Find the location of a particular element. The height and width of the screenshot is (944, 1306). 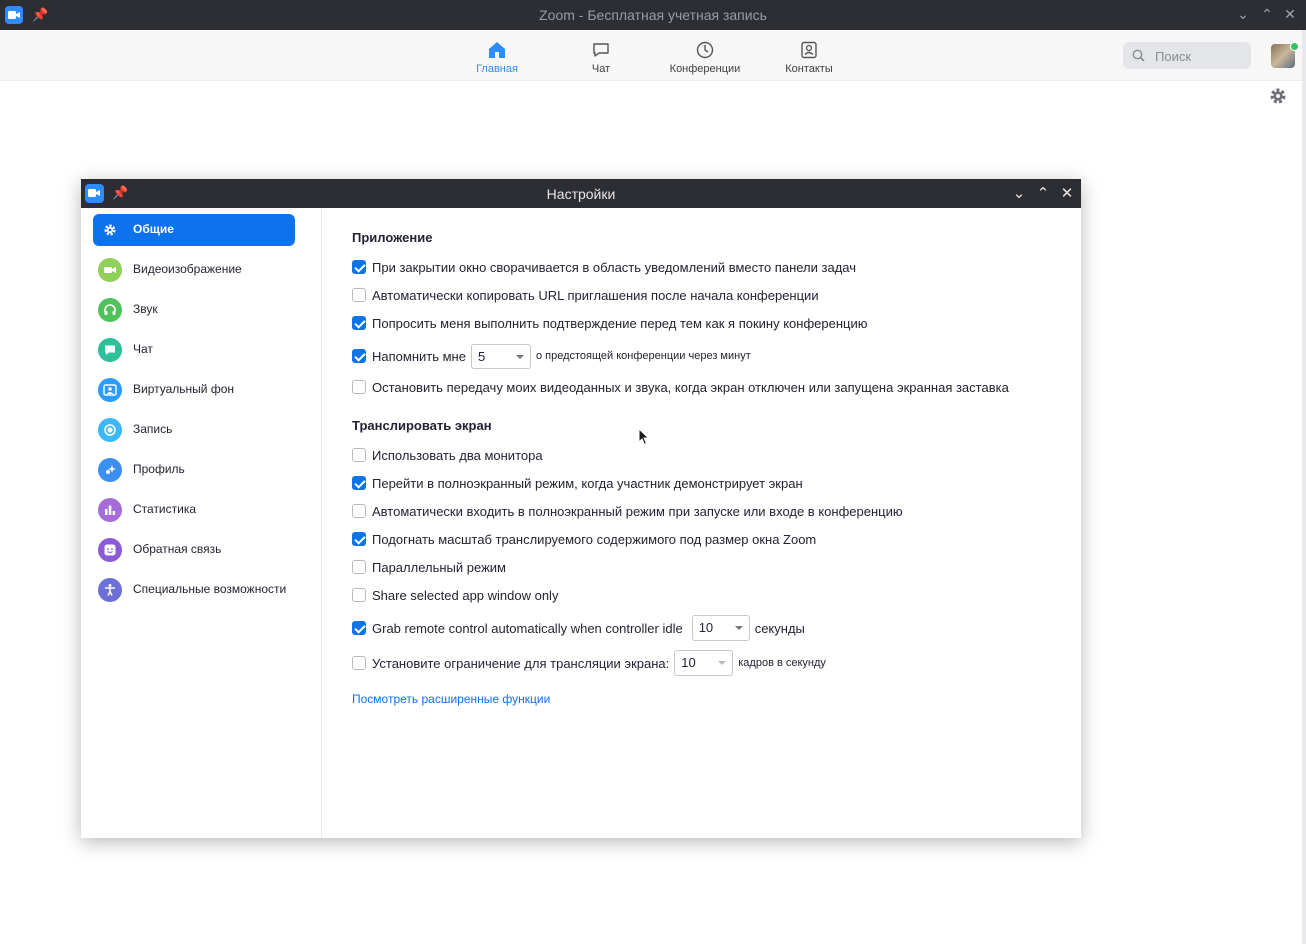

mouse-cursor-icon is located at coordinates (644, 439).